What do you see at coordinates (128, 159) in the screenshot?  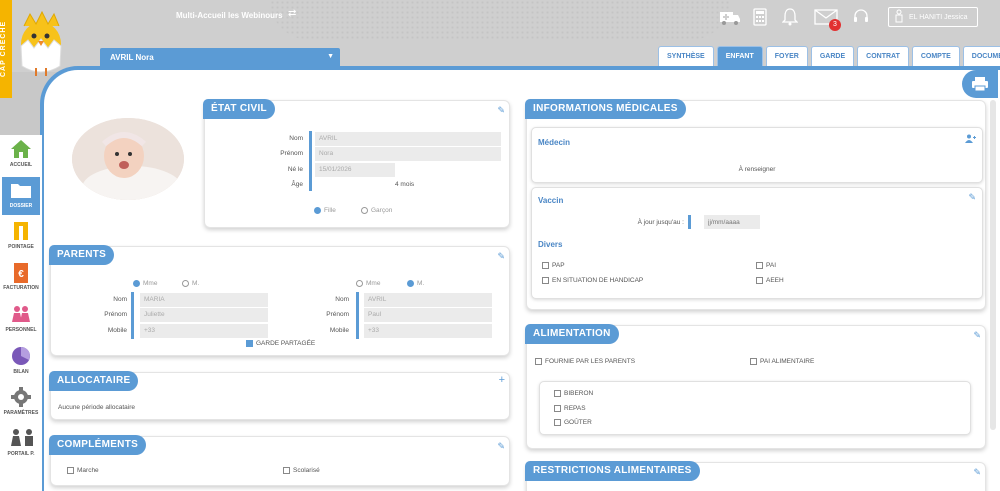 I see `child-photo` at bounding box center [128, 159].